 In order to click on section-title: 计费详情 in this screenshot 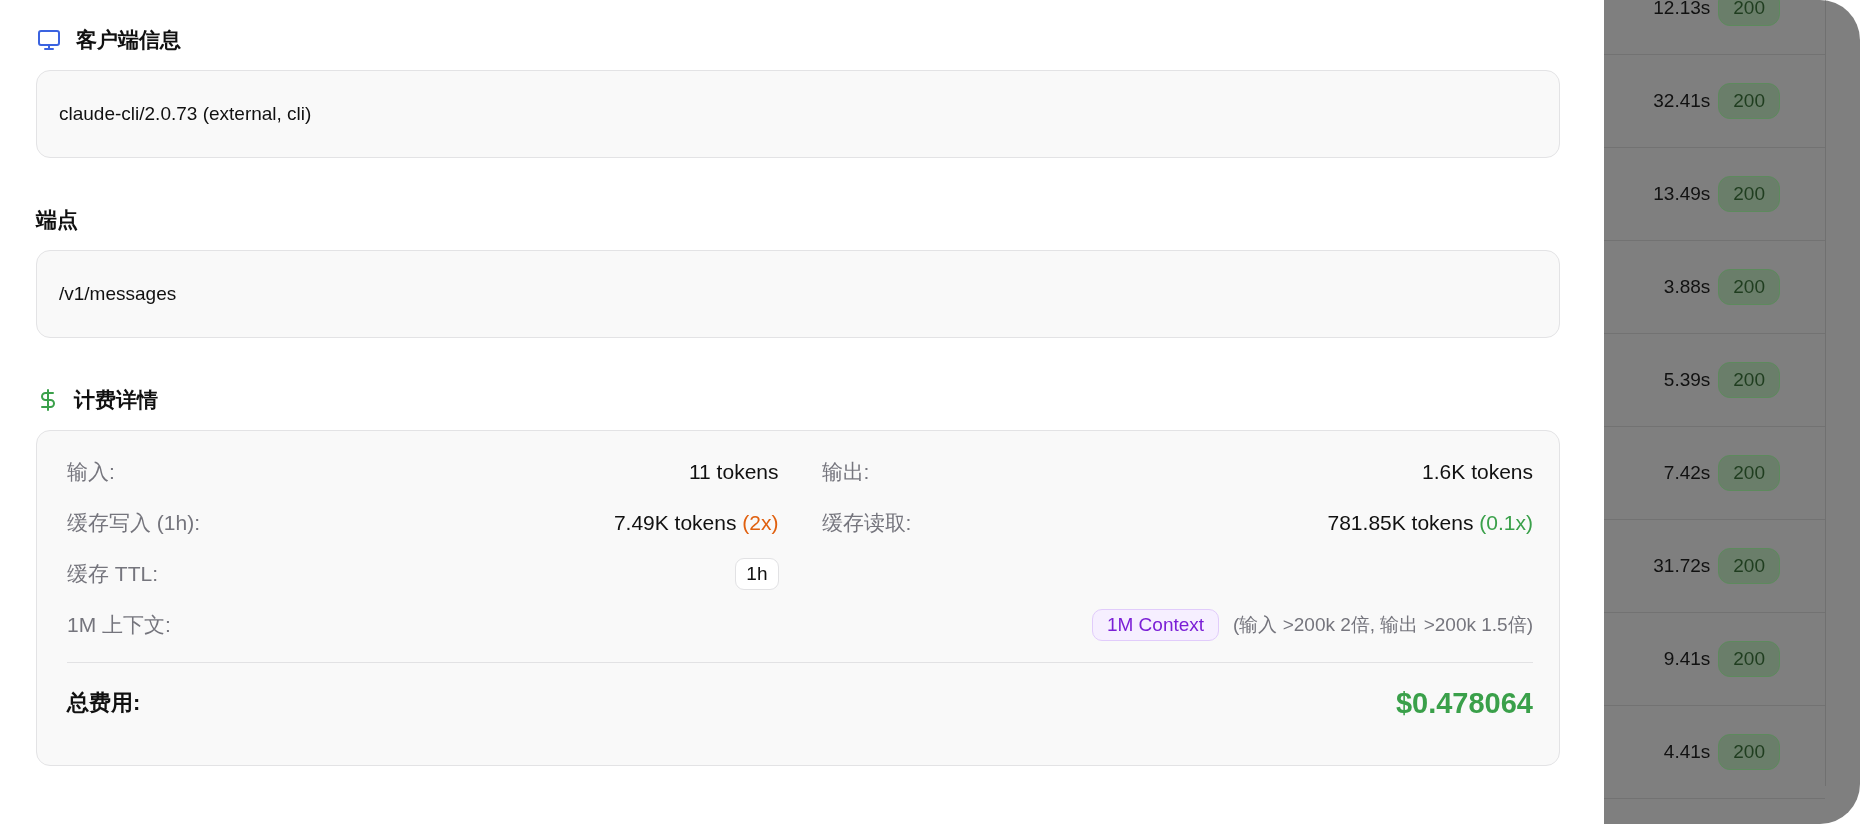, I will do `click(116, 400)`.